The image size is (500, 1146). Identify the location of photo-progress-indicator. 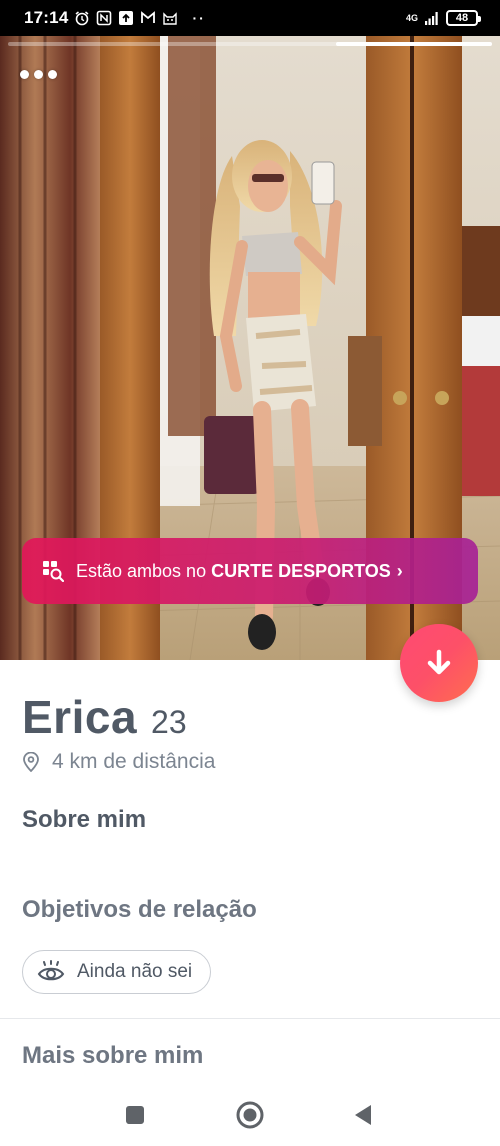
(414, 44).